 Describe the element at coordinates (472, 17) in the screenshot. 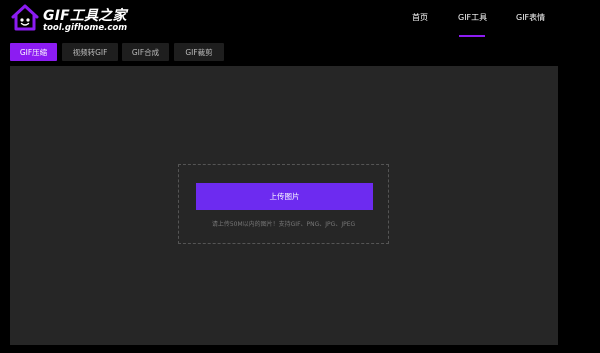

I see `nav-item-gif-tools: GIF工具` at that location.